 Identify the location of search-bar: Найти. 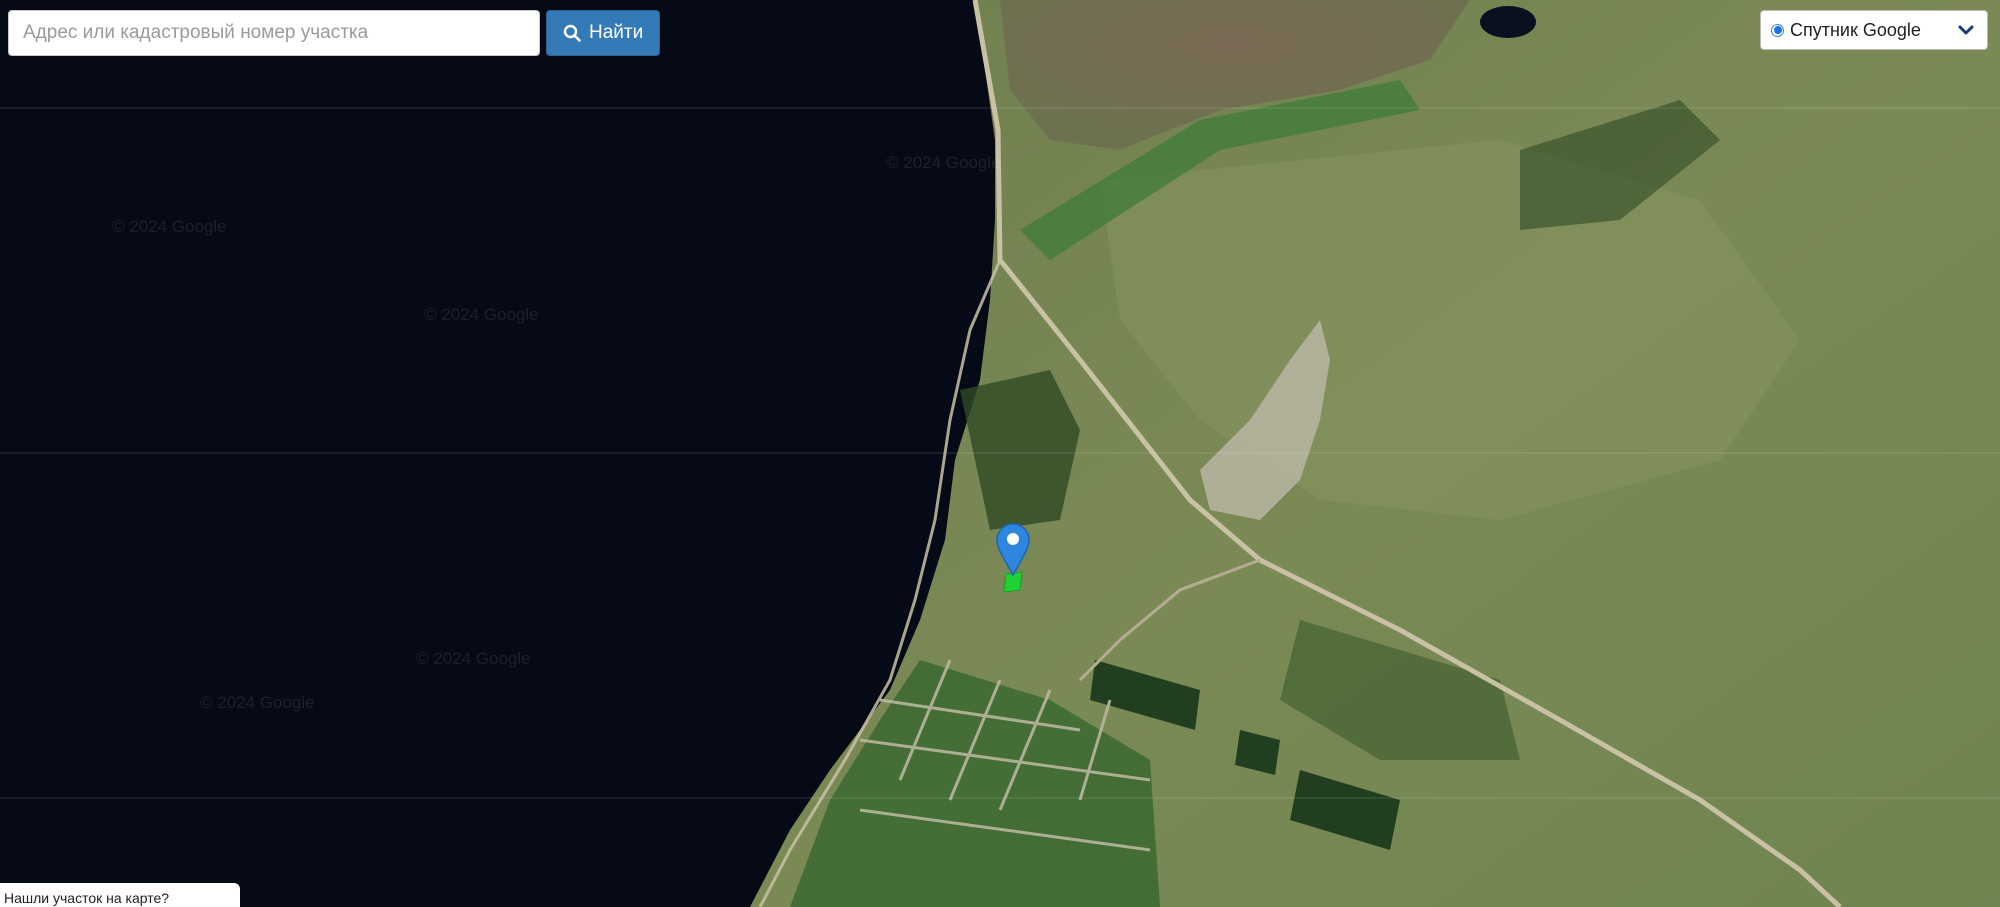
(334, 33).